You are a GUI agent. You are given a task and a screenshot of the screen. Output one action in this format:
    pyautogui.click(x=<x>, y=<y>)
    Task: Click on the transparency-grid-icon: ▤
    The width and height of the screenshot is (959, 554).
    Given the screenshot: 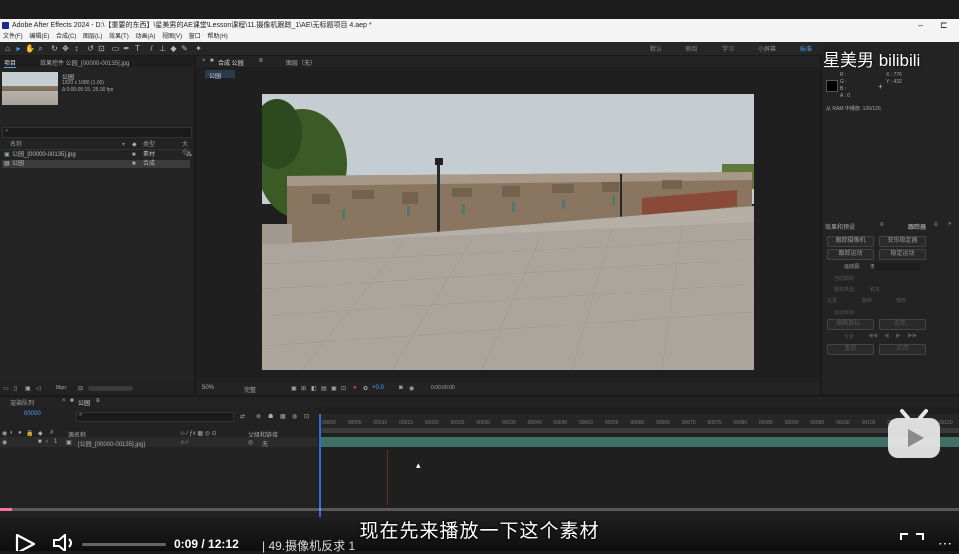 What is the action you would take?
    pyautogui.click(x=324, y=388)
    